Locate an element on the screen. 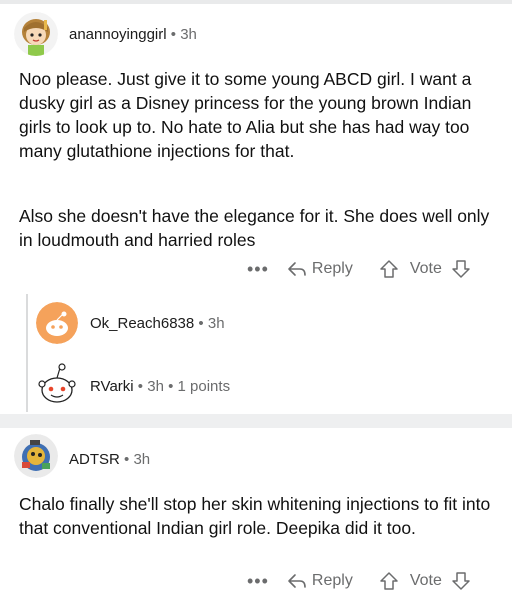 Image resolution: width=512 pixels, height=594 pixels. comment2-vote-label: Vote is located at coordinates (425, 580).